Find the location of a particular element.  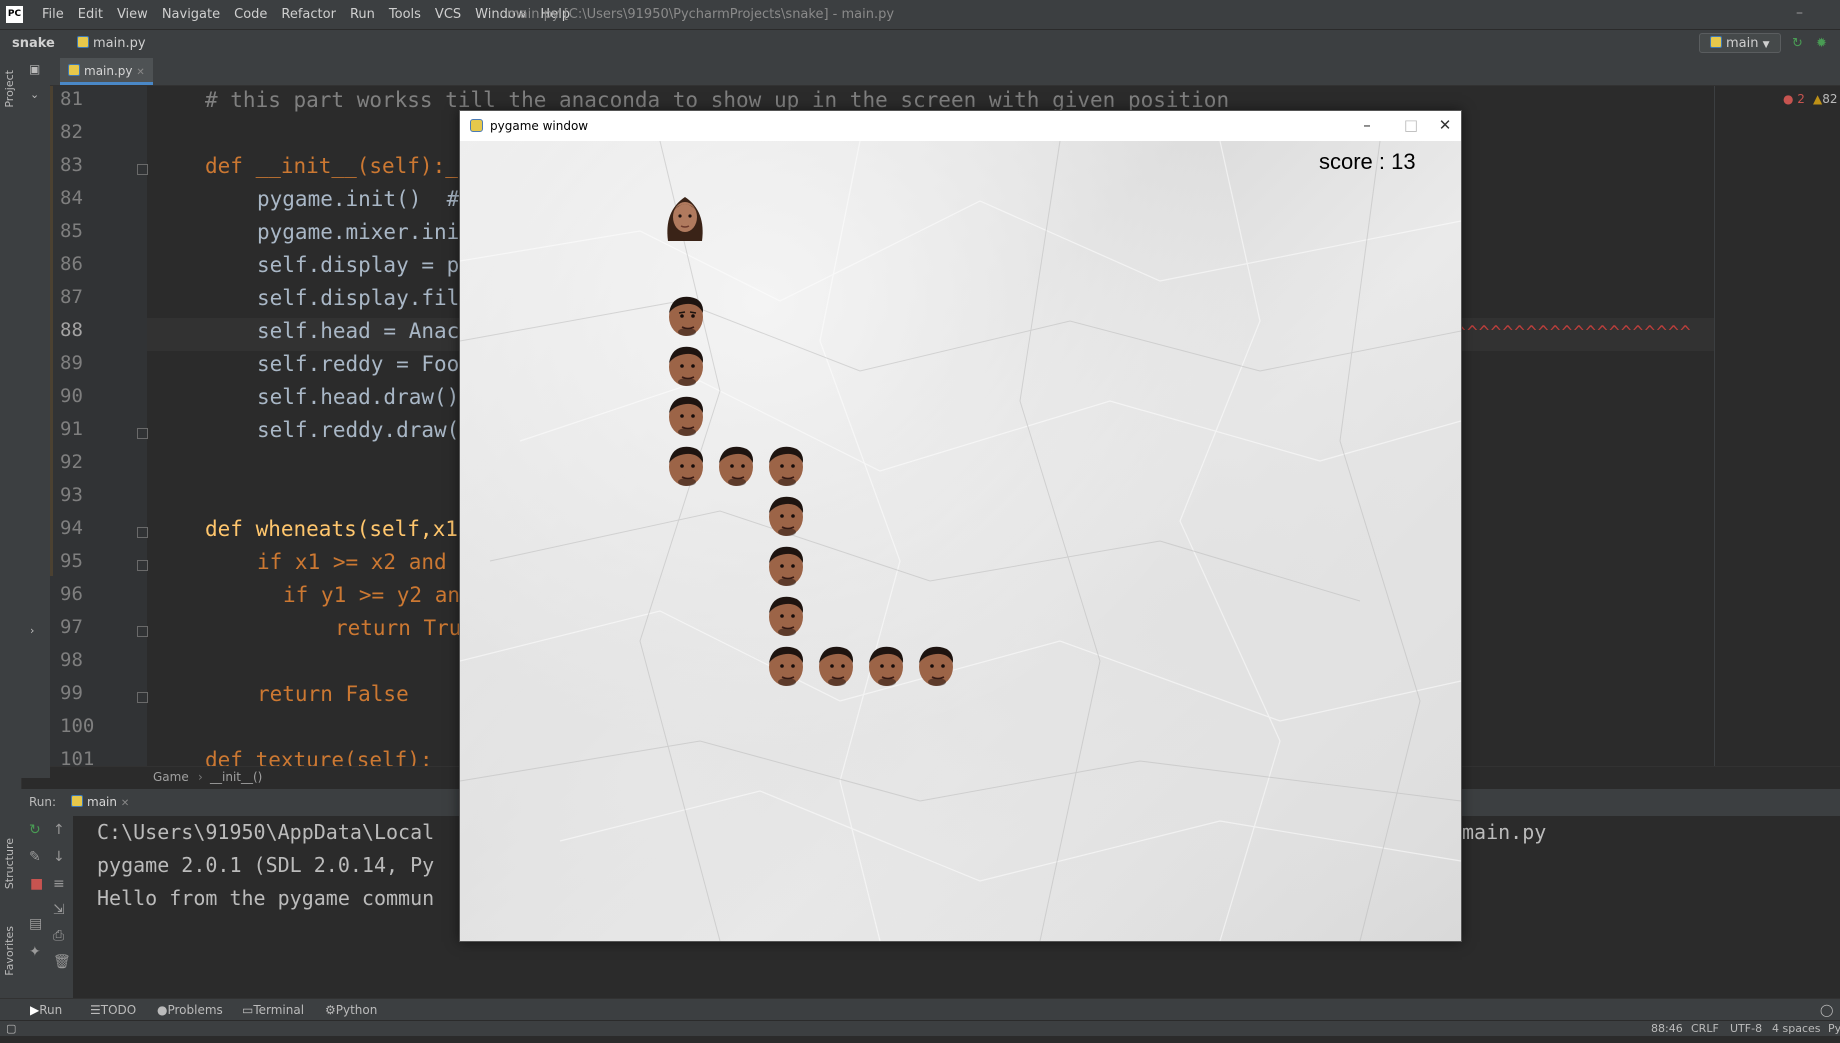

file-encoding: UTF-8 is located at coordinates (1746, 1028).